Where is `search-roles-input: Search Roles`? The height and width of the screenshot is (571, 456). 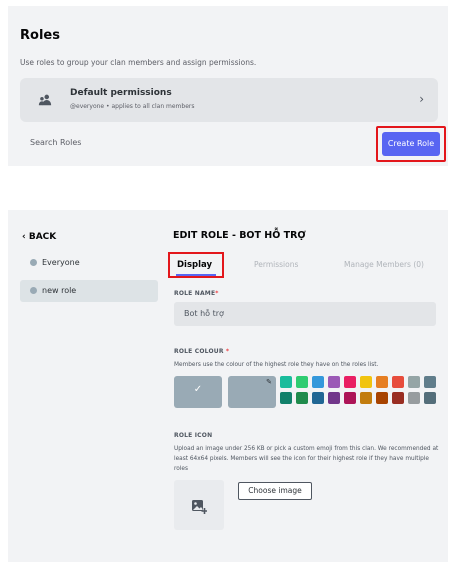 search-roles-input: Search Roles is located at coordinates (193, 143).